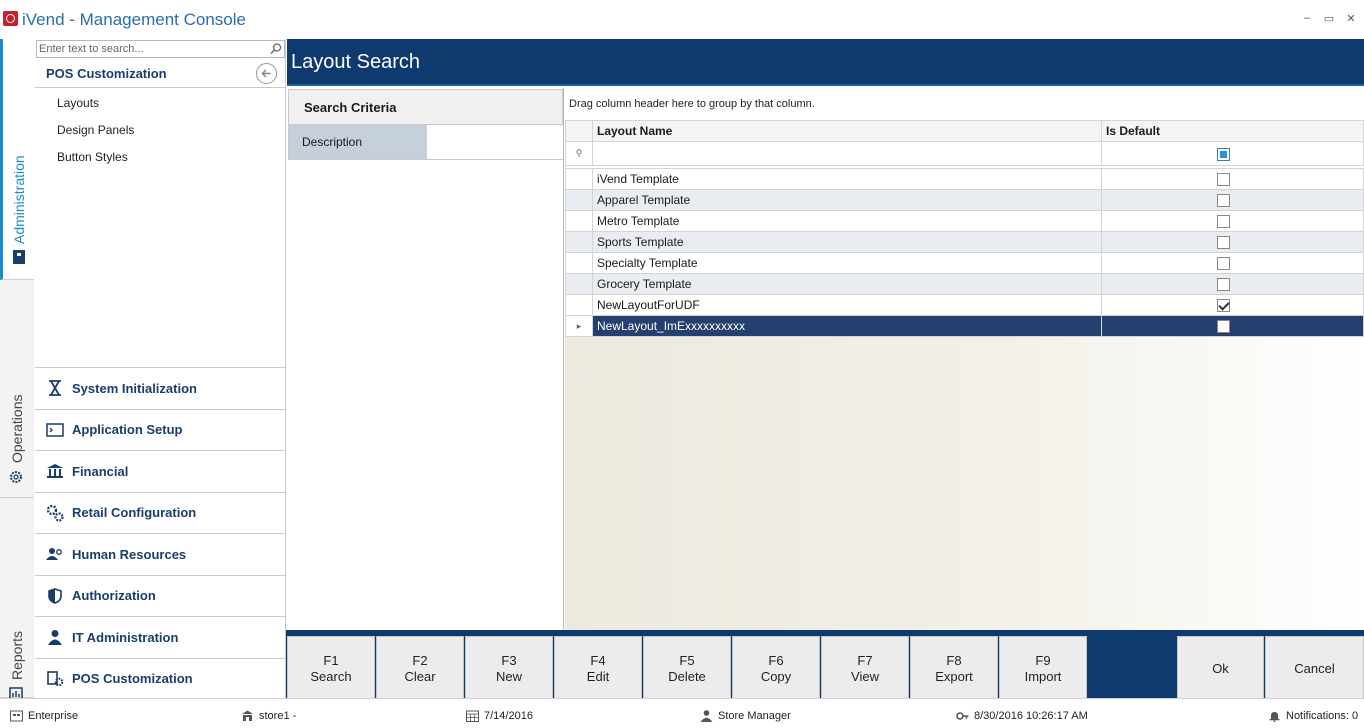  Describe the element at coordinates (134, 19) in the screenshot. I see `window-title: iVend - Management Console` at that location.